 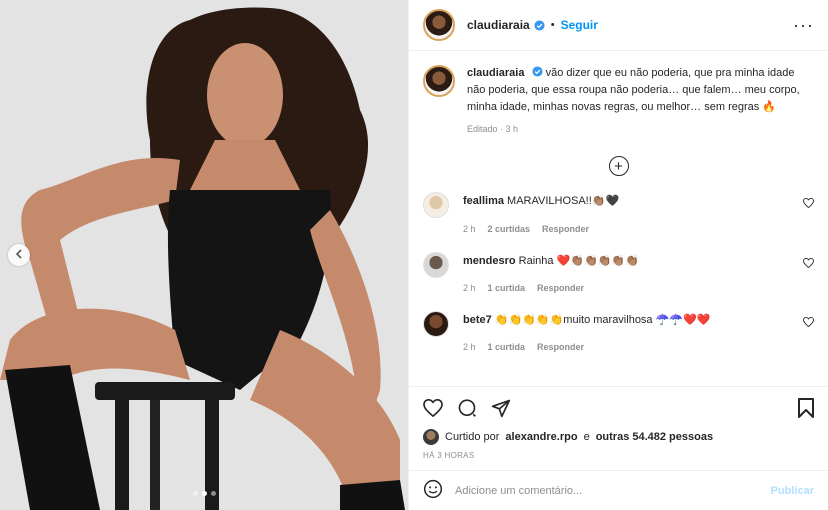 What do you see at coordinates (501, 409) in the screenshot?
I see `share-icon` at bounding box center [501, 409].